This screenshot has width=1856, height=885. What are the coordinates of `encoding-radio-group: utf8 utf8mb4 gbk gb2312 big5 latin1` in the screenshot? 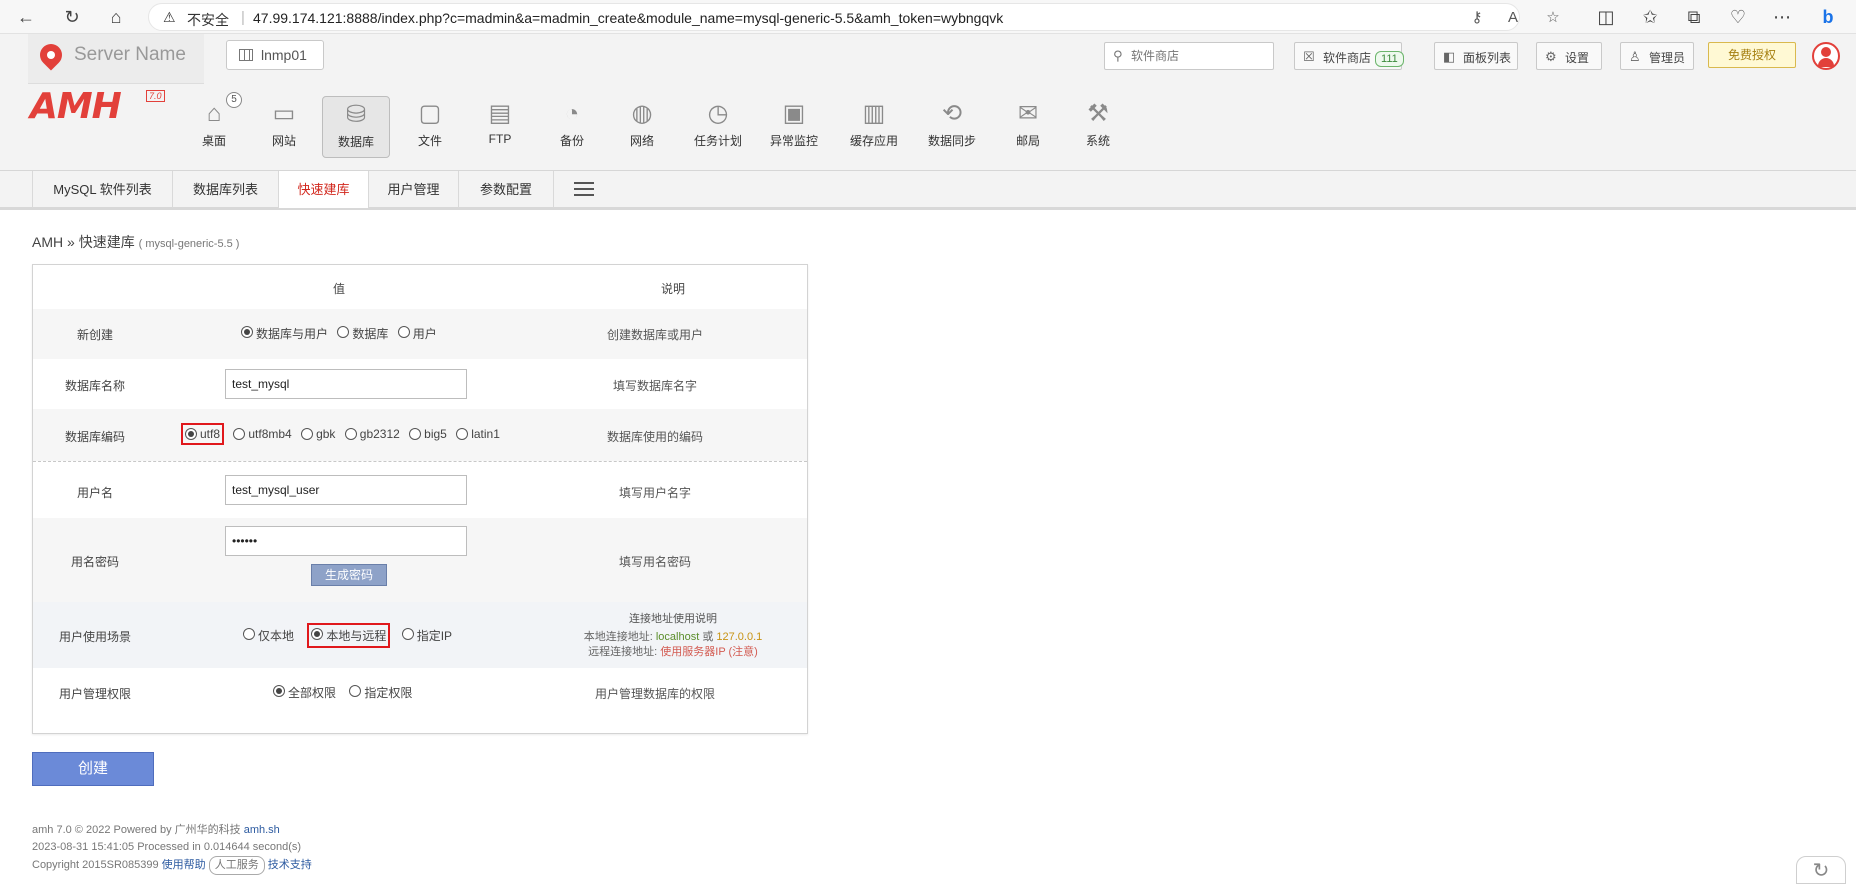 It's located at (343, 434).